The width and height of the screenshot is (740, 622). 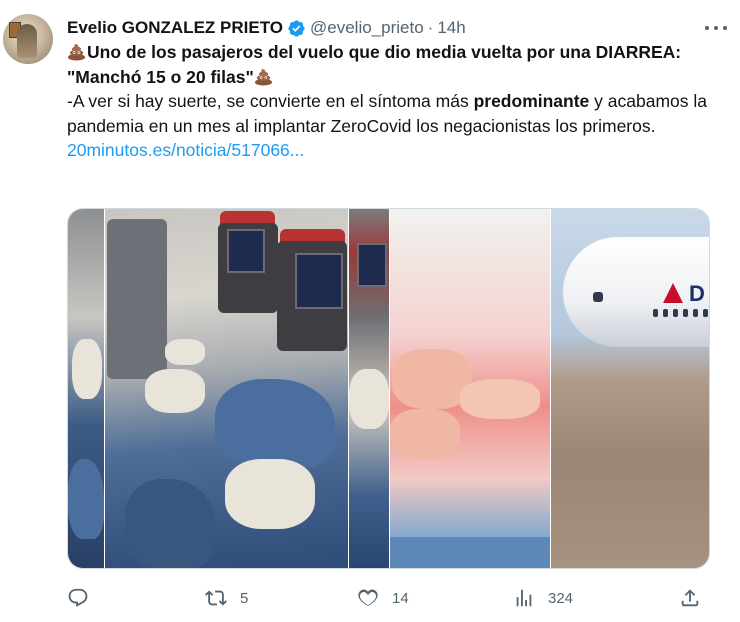 I want to click on share-icon, so click(x=690, y=598).